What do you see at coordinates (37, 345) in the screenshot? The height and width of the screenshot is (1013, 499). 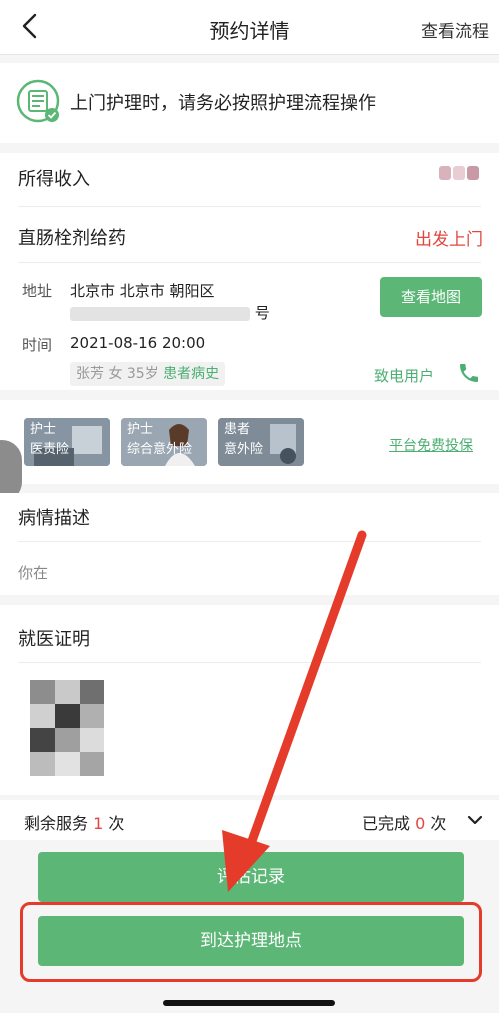 I see `time-label: 时间` at bounding box center [37, 345].